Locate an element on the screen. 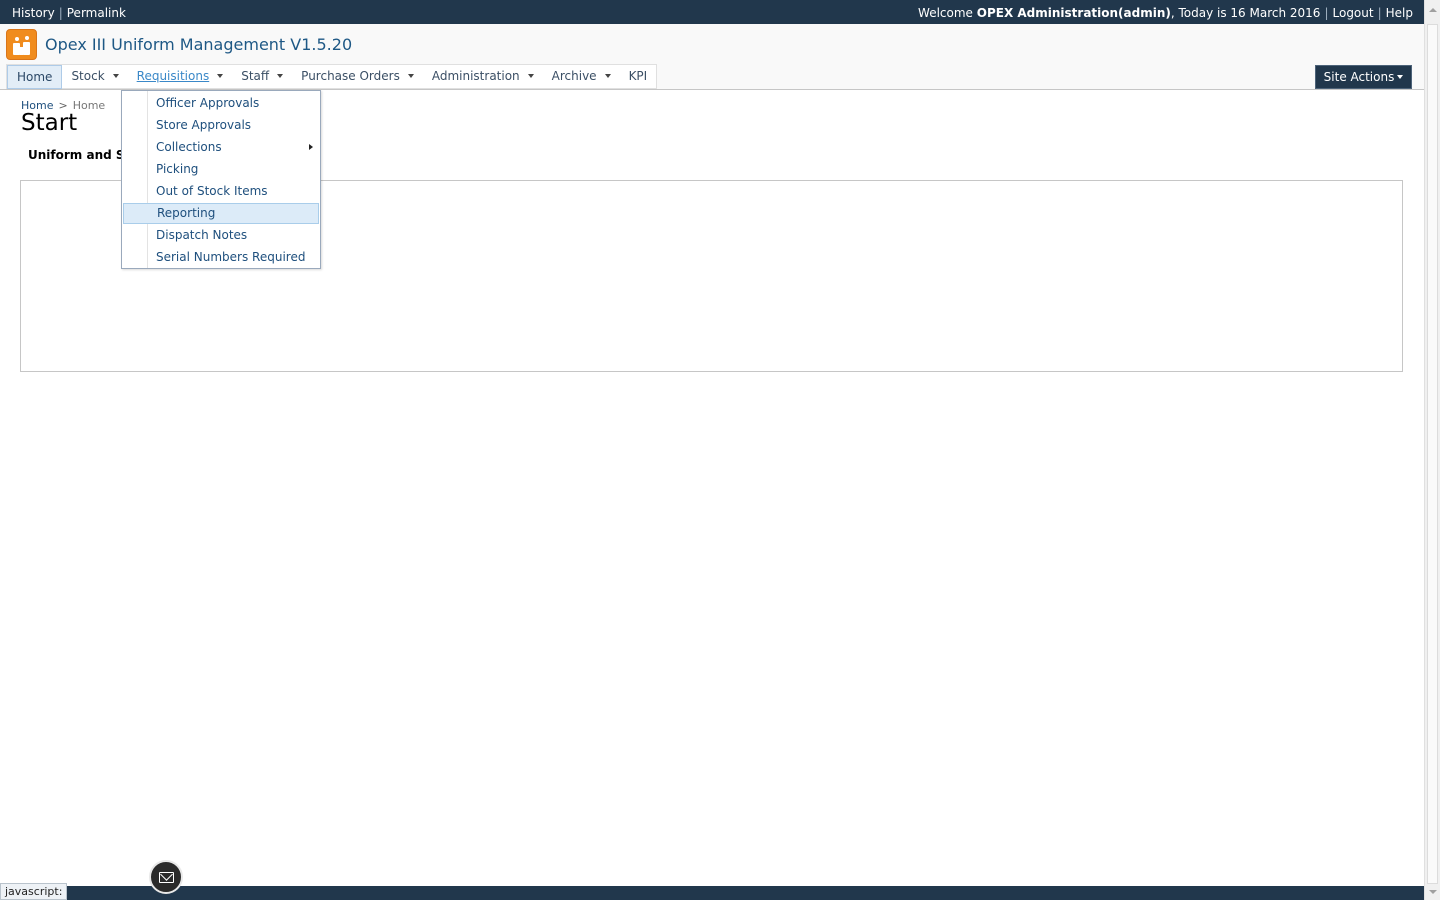  menu-item-officer-approvals: Officer Approvals is located at coordinates (221, 103).